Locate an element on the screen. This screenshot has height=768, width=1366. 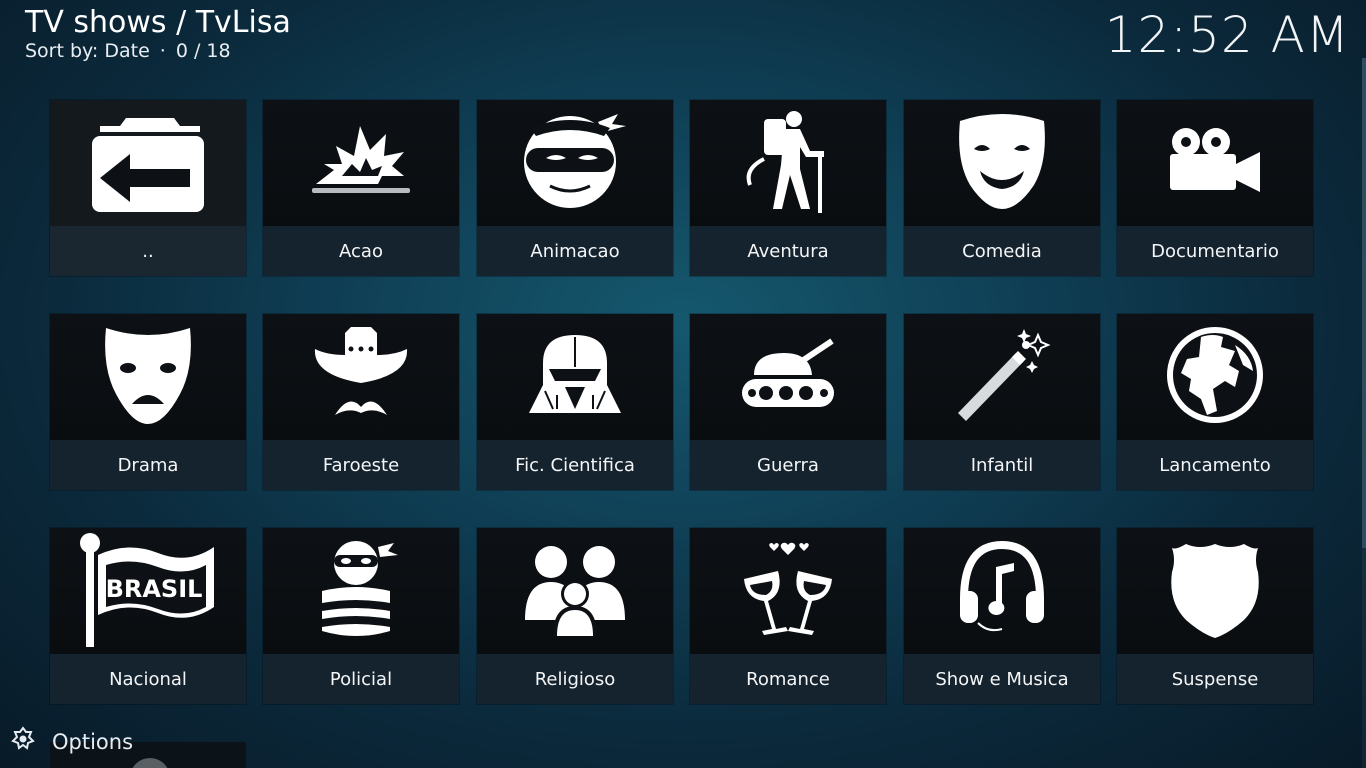
grid-item-label: Lancamento is located at coordinates (1215, 465).